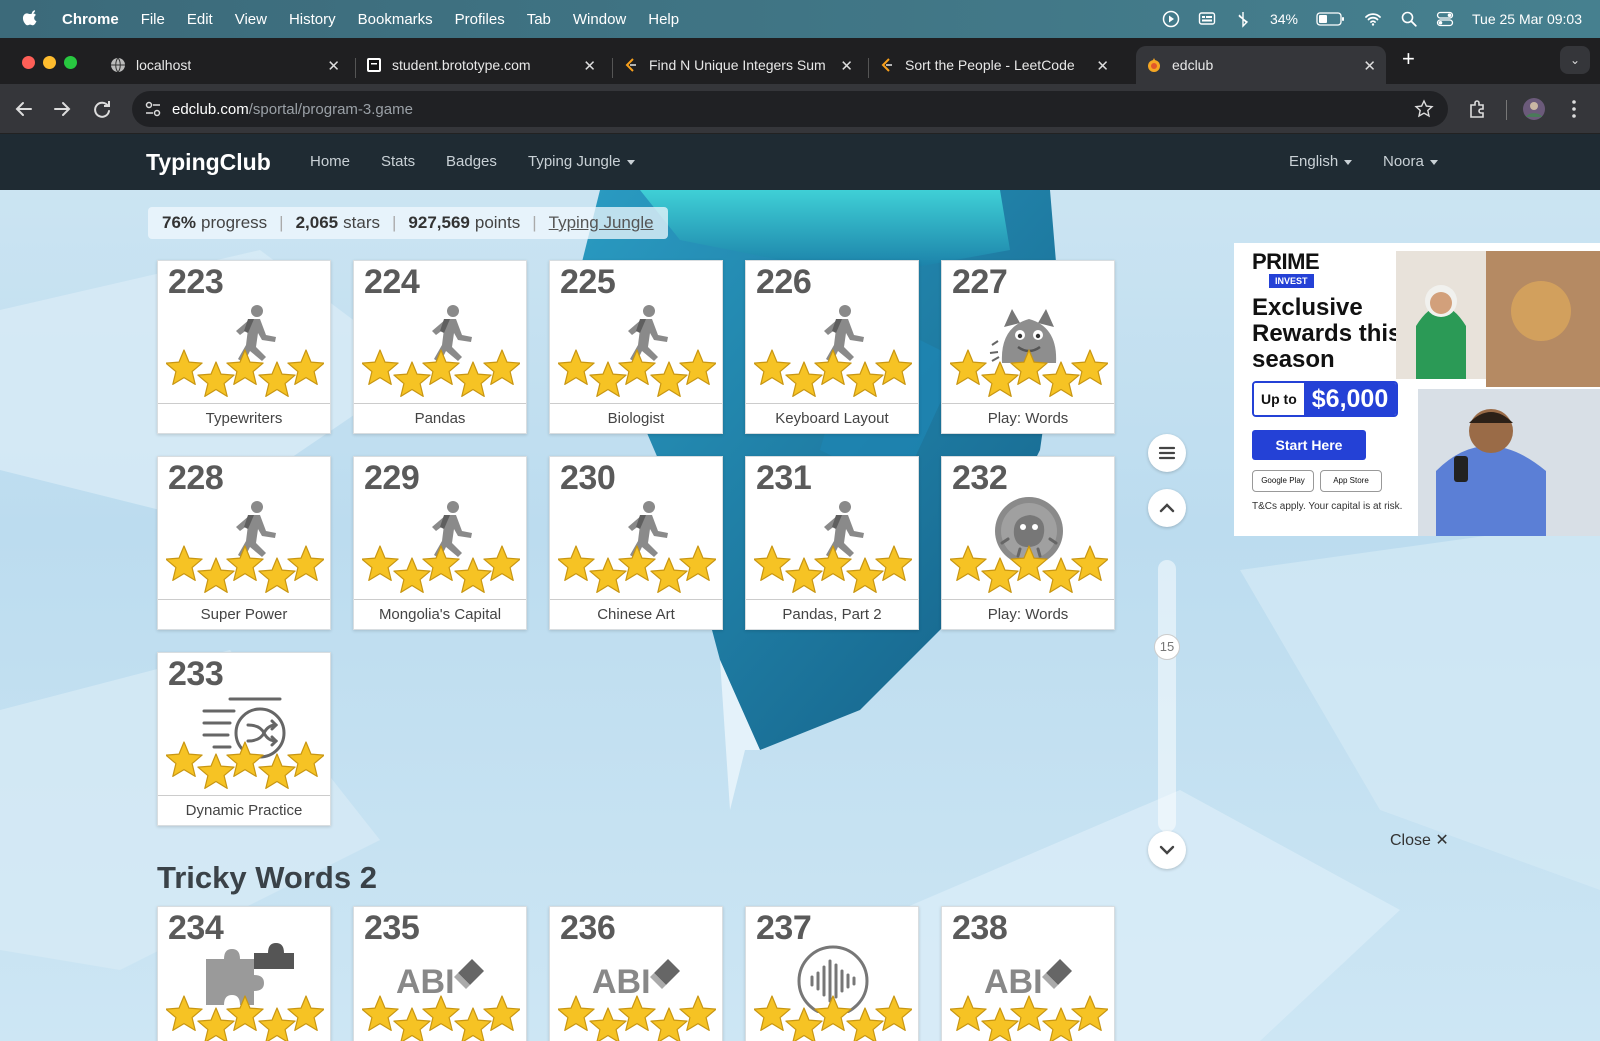  Describe the element at coordinates (539, 19) in the screenshot. I see `menu-tab: Tab` at that location.